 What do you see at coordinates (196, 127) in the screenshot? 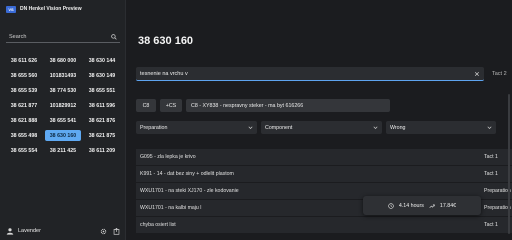
I see `category-select: Preparation` at bounding box center [196, 127].